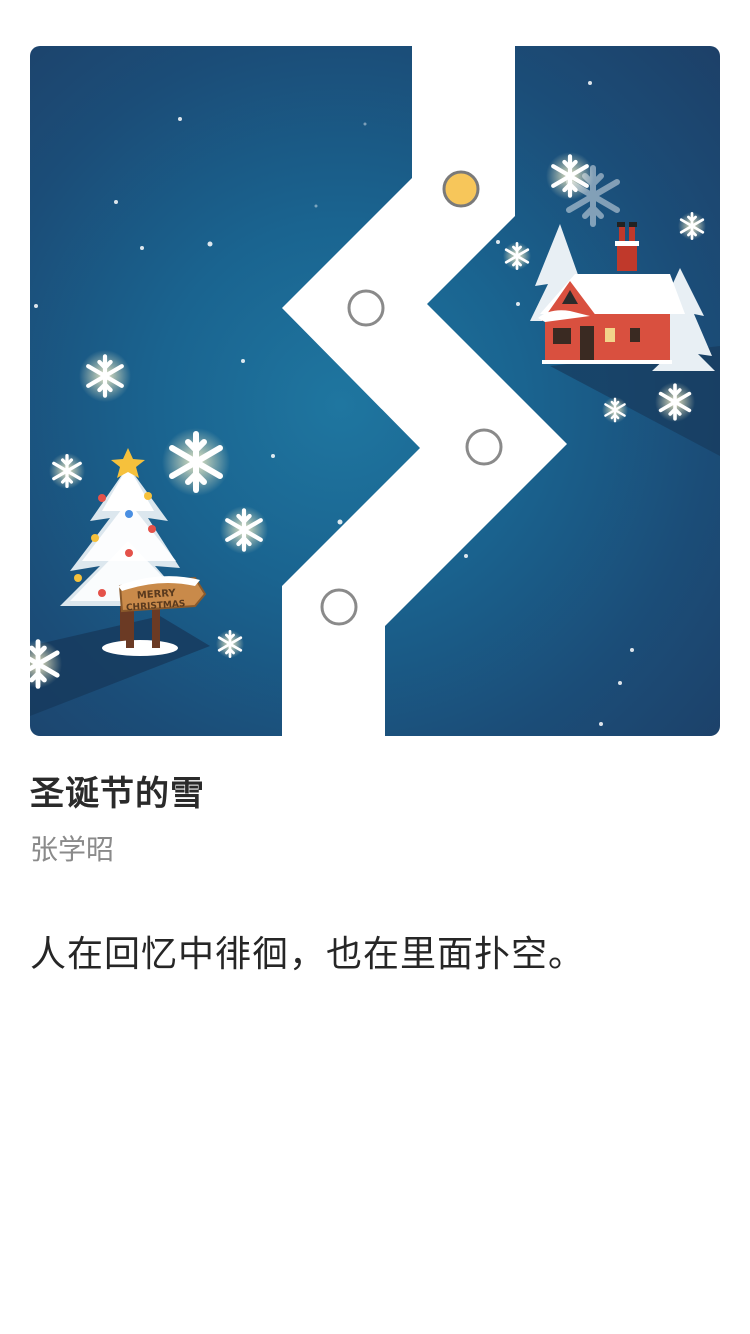 The image size is (750, 1334). What do you see at coordinates (622, 296) in the screenshot?
I see `house-icon` at bounding box center [622, 296].